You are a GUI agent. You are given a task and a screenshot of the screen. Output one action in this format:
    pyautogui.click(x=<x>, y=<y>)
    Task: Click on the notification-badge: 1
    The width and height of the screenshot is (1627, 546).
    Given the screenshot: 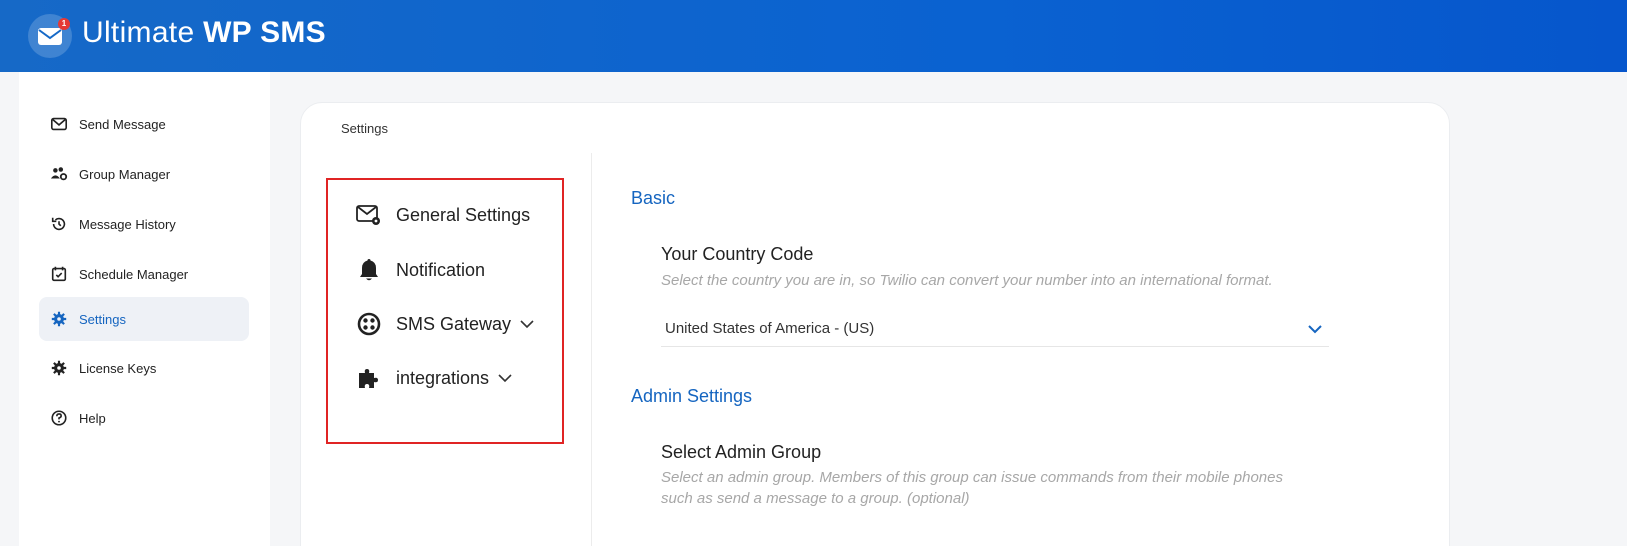 What is the action you would take?
    pyautogui.click(x=64, y=24)
    